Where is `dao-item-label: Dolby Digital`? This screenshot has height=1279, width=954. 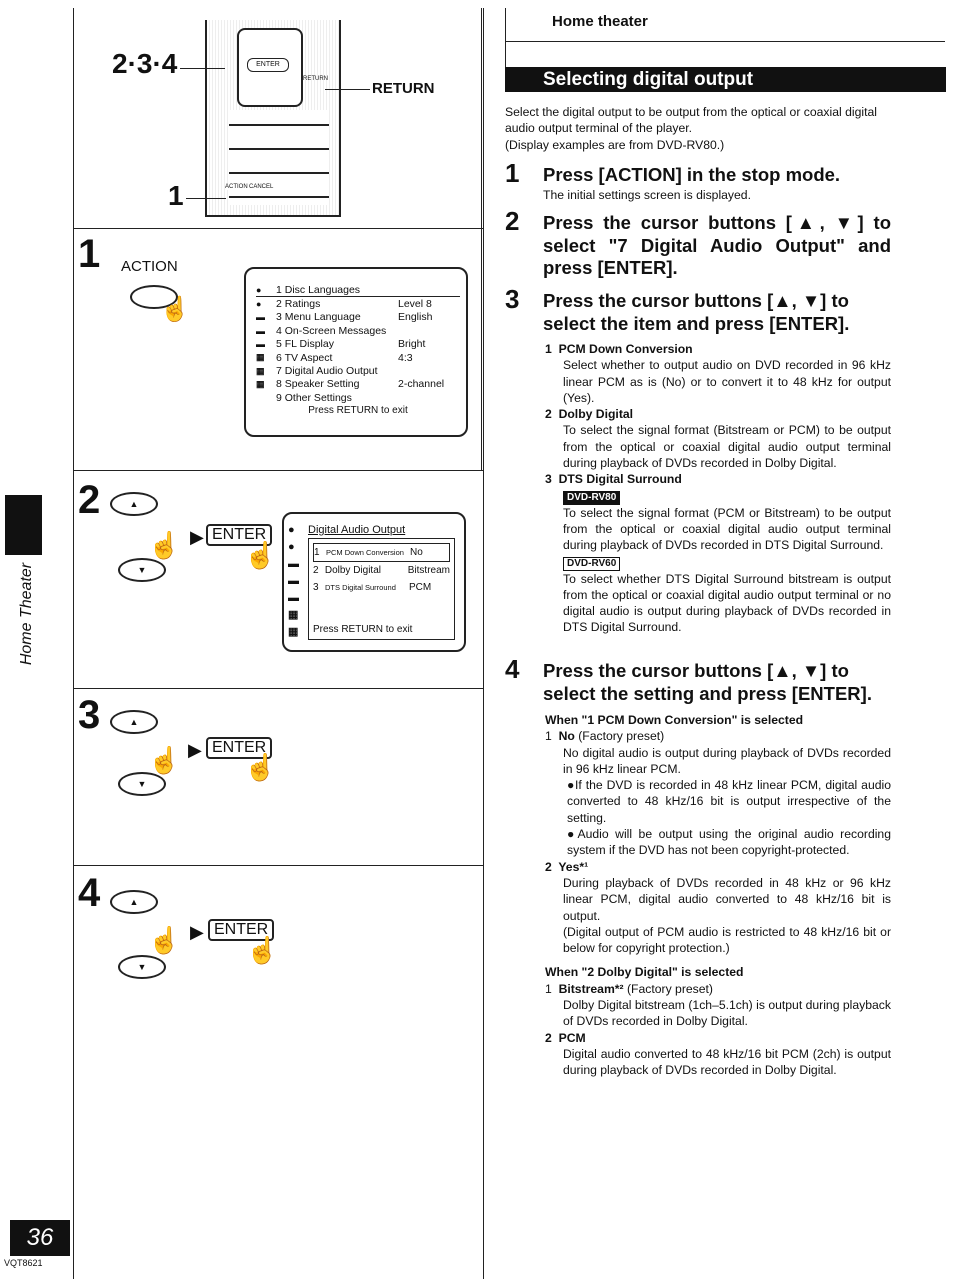 dao-item-label: Dolby Digital is located at coordinates (352, 570).